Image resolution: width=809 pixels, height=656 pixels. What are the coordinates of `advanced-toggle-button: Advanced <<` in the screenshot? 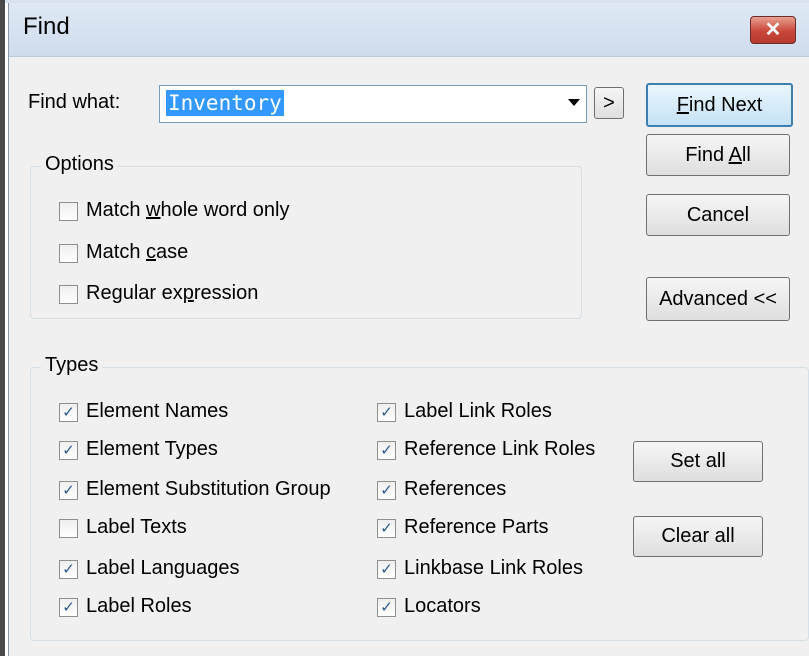 It's located at (718, 299).